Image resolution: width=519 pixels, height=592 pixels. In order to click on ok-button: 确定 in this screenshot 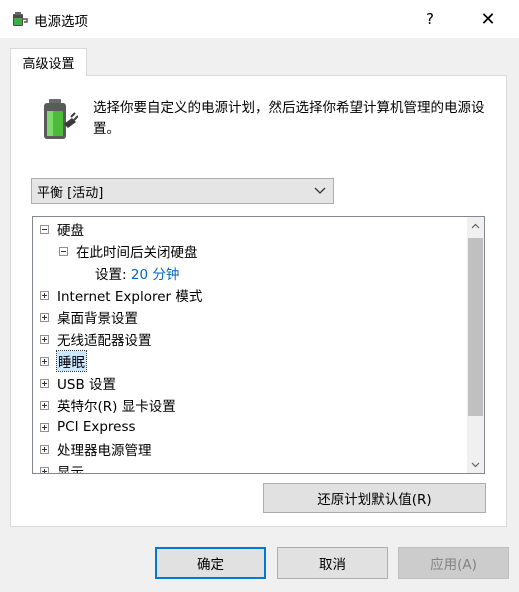, I will do `click(210, 563)`.